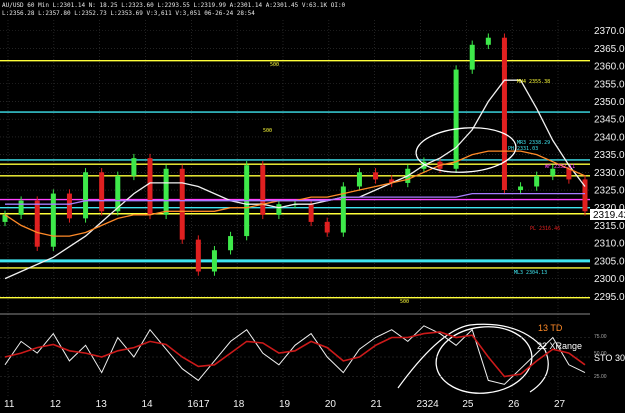  I want to click on price-tick-label: 2325.00, so click(609, 191).